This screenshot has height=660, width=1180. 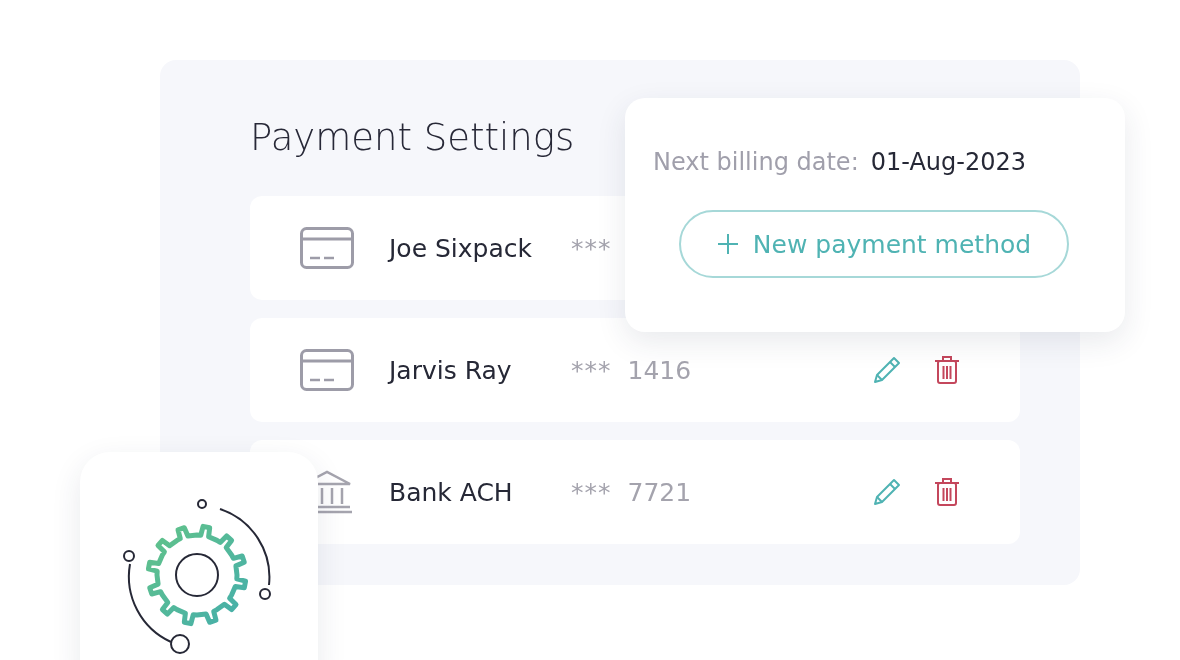 What do you see at coordinates (874, 244) in the screenshot?
I see `new-payment-method-button: New payment method` at bounding box center [874, 244].